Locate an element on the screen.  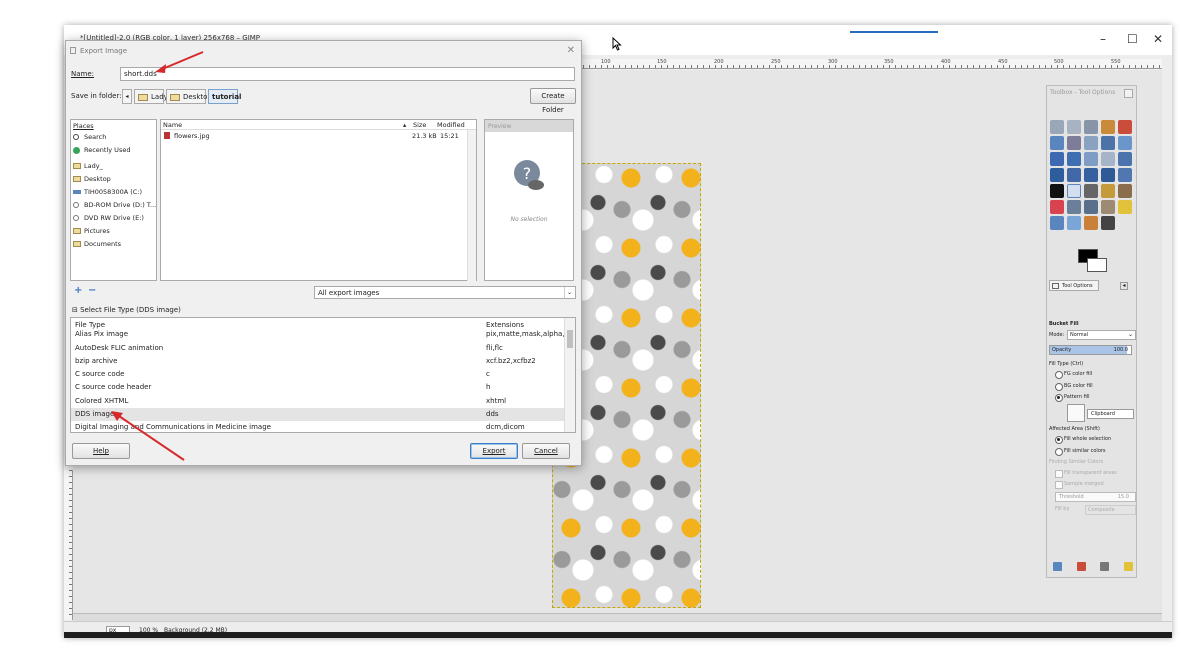
close-window-button: ✕ is located at coordinates (1158, 39).